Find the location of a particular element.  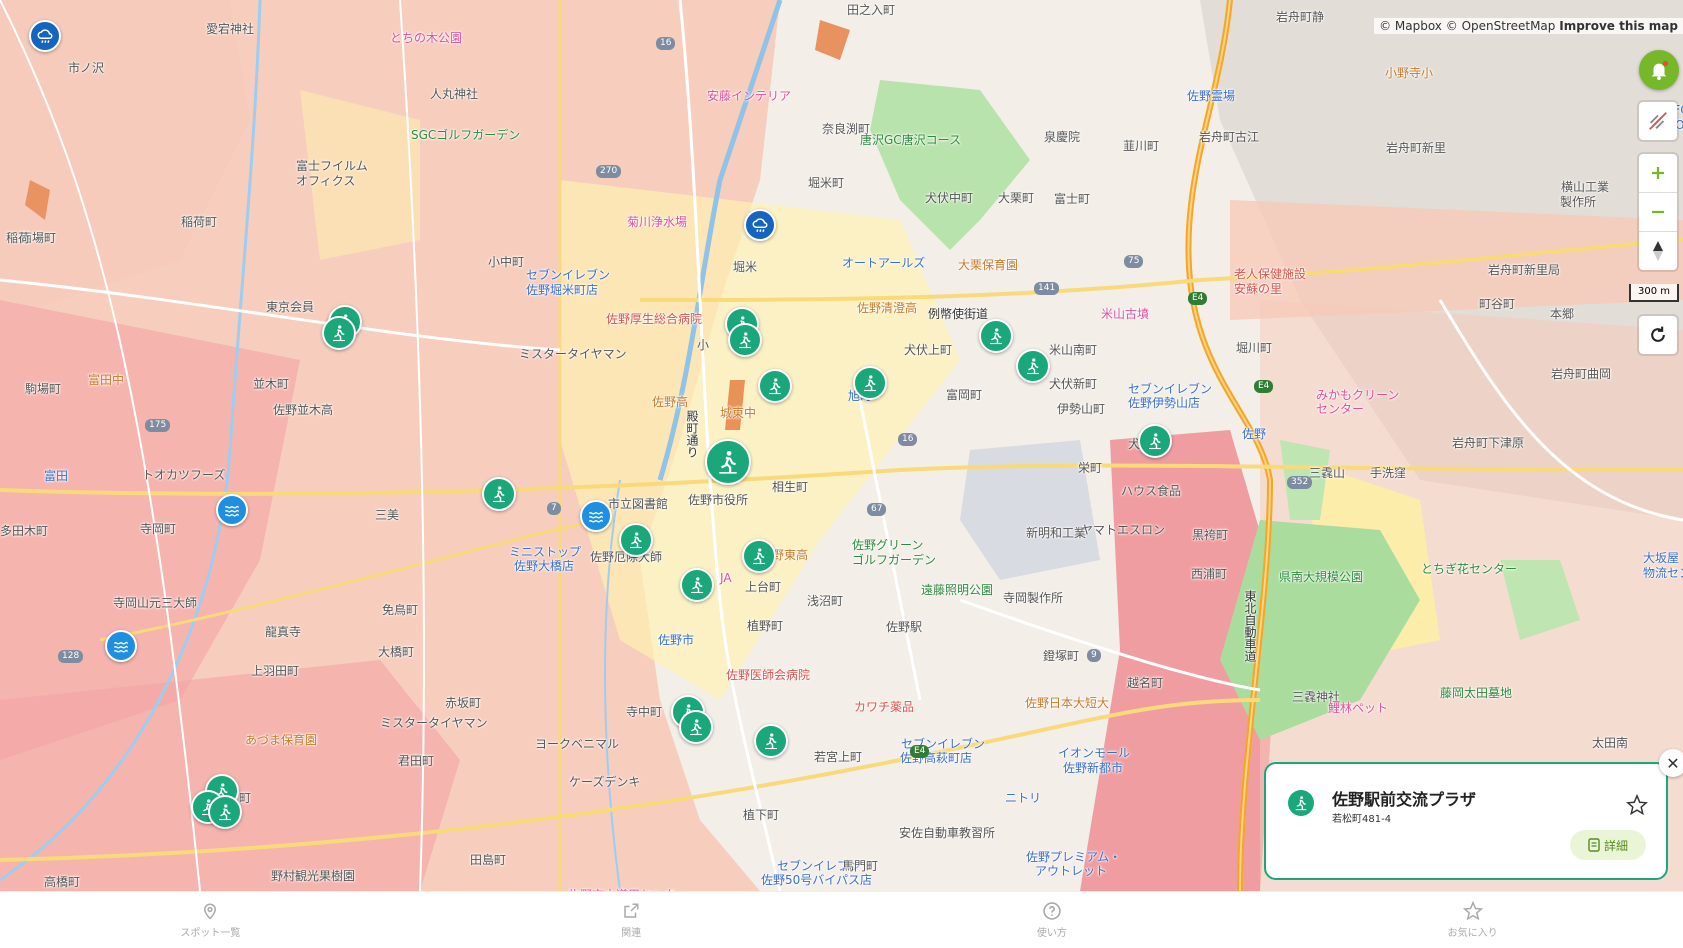

compass-button is located at coordinates (1658, 250).